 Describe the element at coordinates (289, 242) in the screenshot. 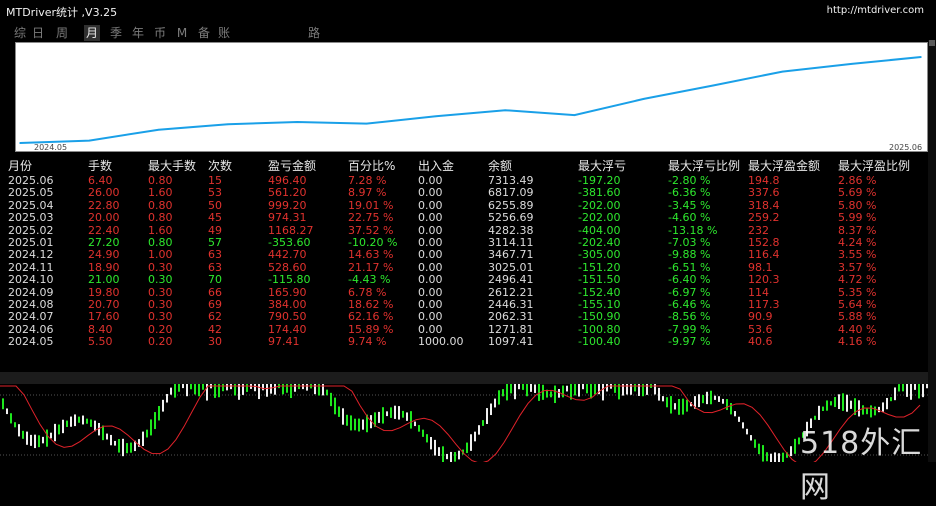

I see `cell-4: -353.60` at that location.